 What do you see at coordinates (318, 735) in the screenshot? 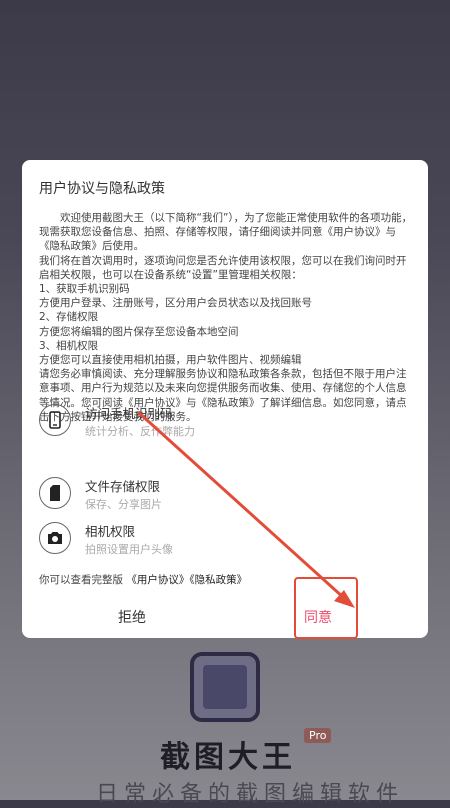
I see `pro-badge: Pro` at bounding box center [318, 735].